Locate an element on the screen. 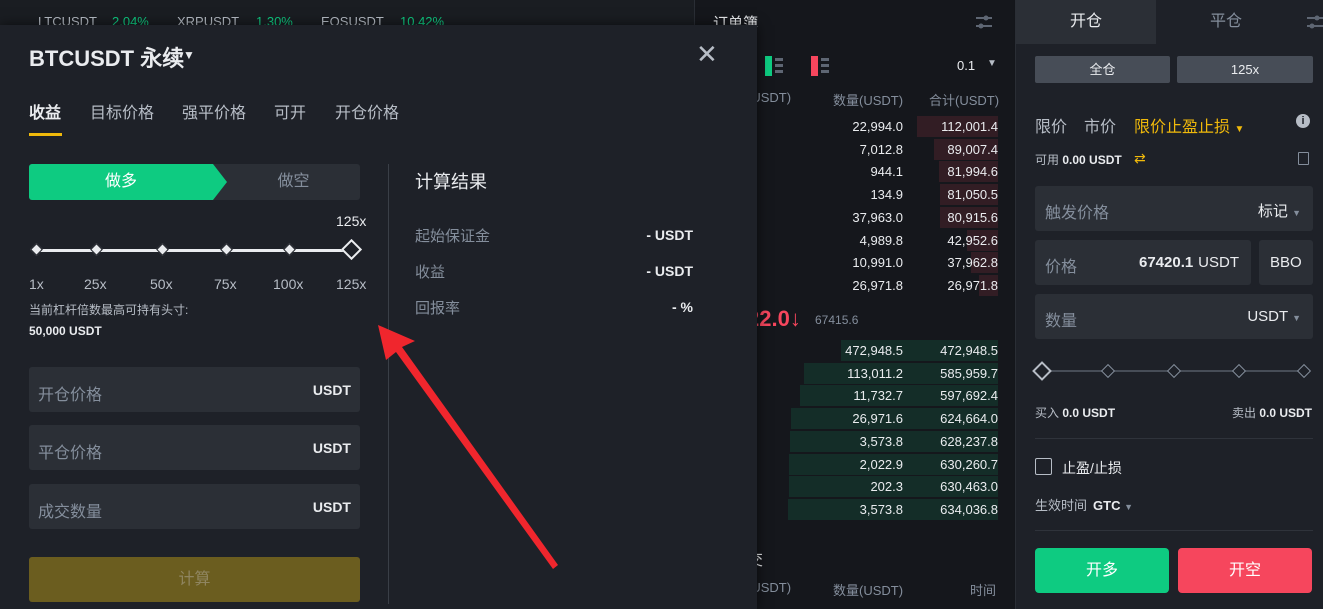 This screenshot has height=609, width=1323. buy-amount: 买入 0.0 USDT is located at coordinates (1075, 412).